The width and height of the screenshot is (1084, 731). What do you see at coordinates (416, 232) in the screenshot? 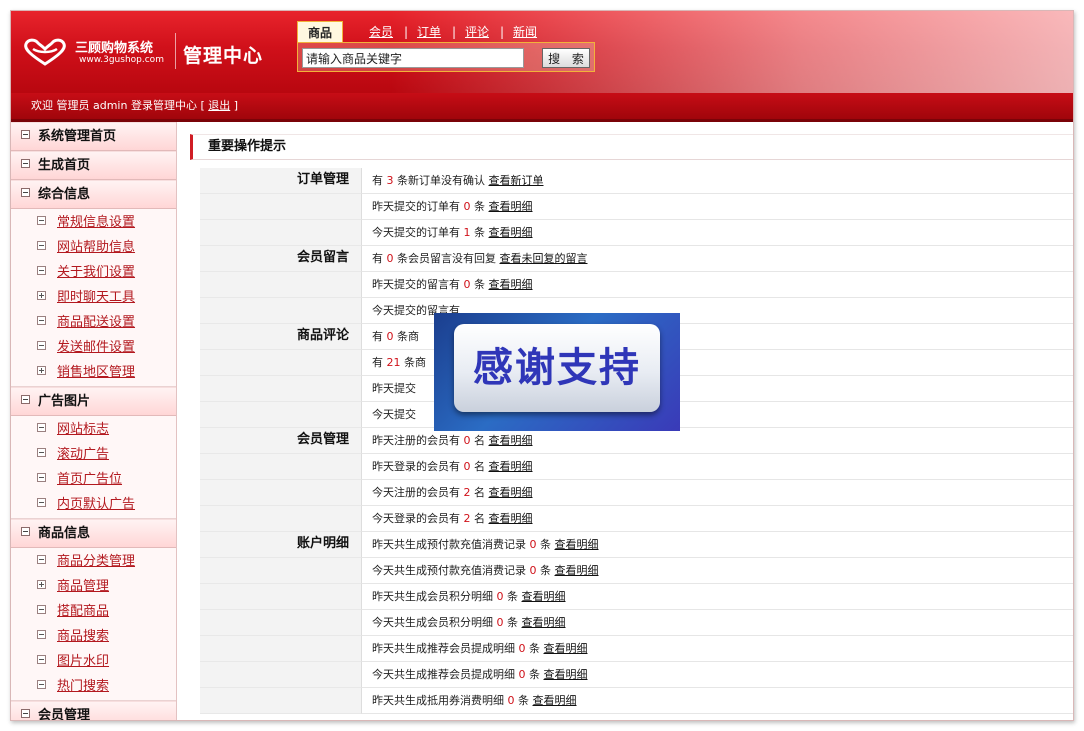
I see `message-text: 今天提交的订单有` at bounding box center [416, 232].